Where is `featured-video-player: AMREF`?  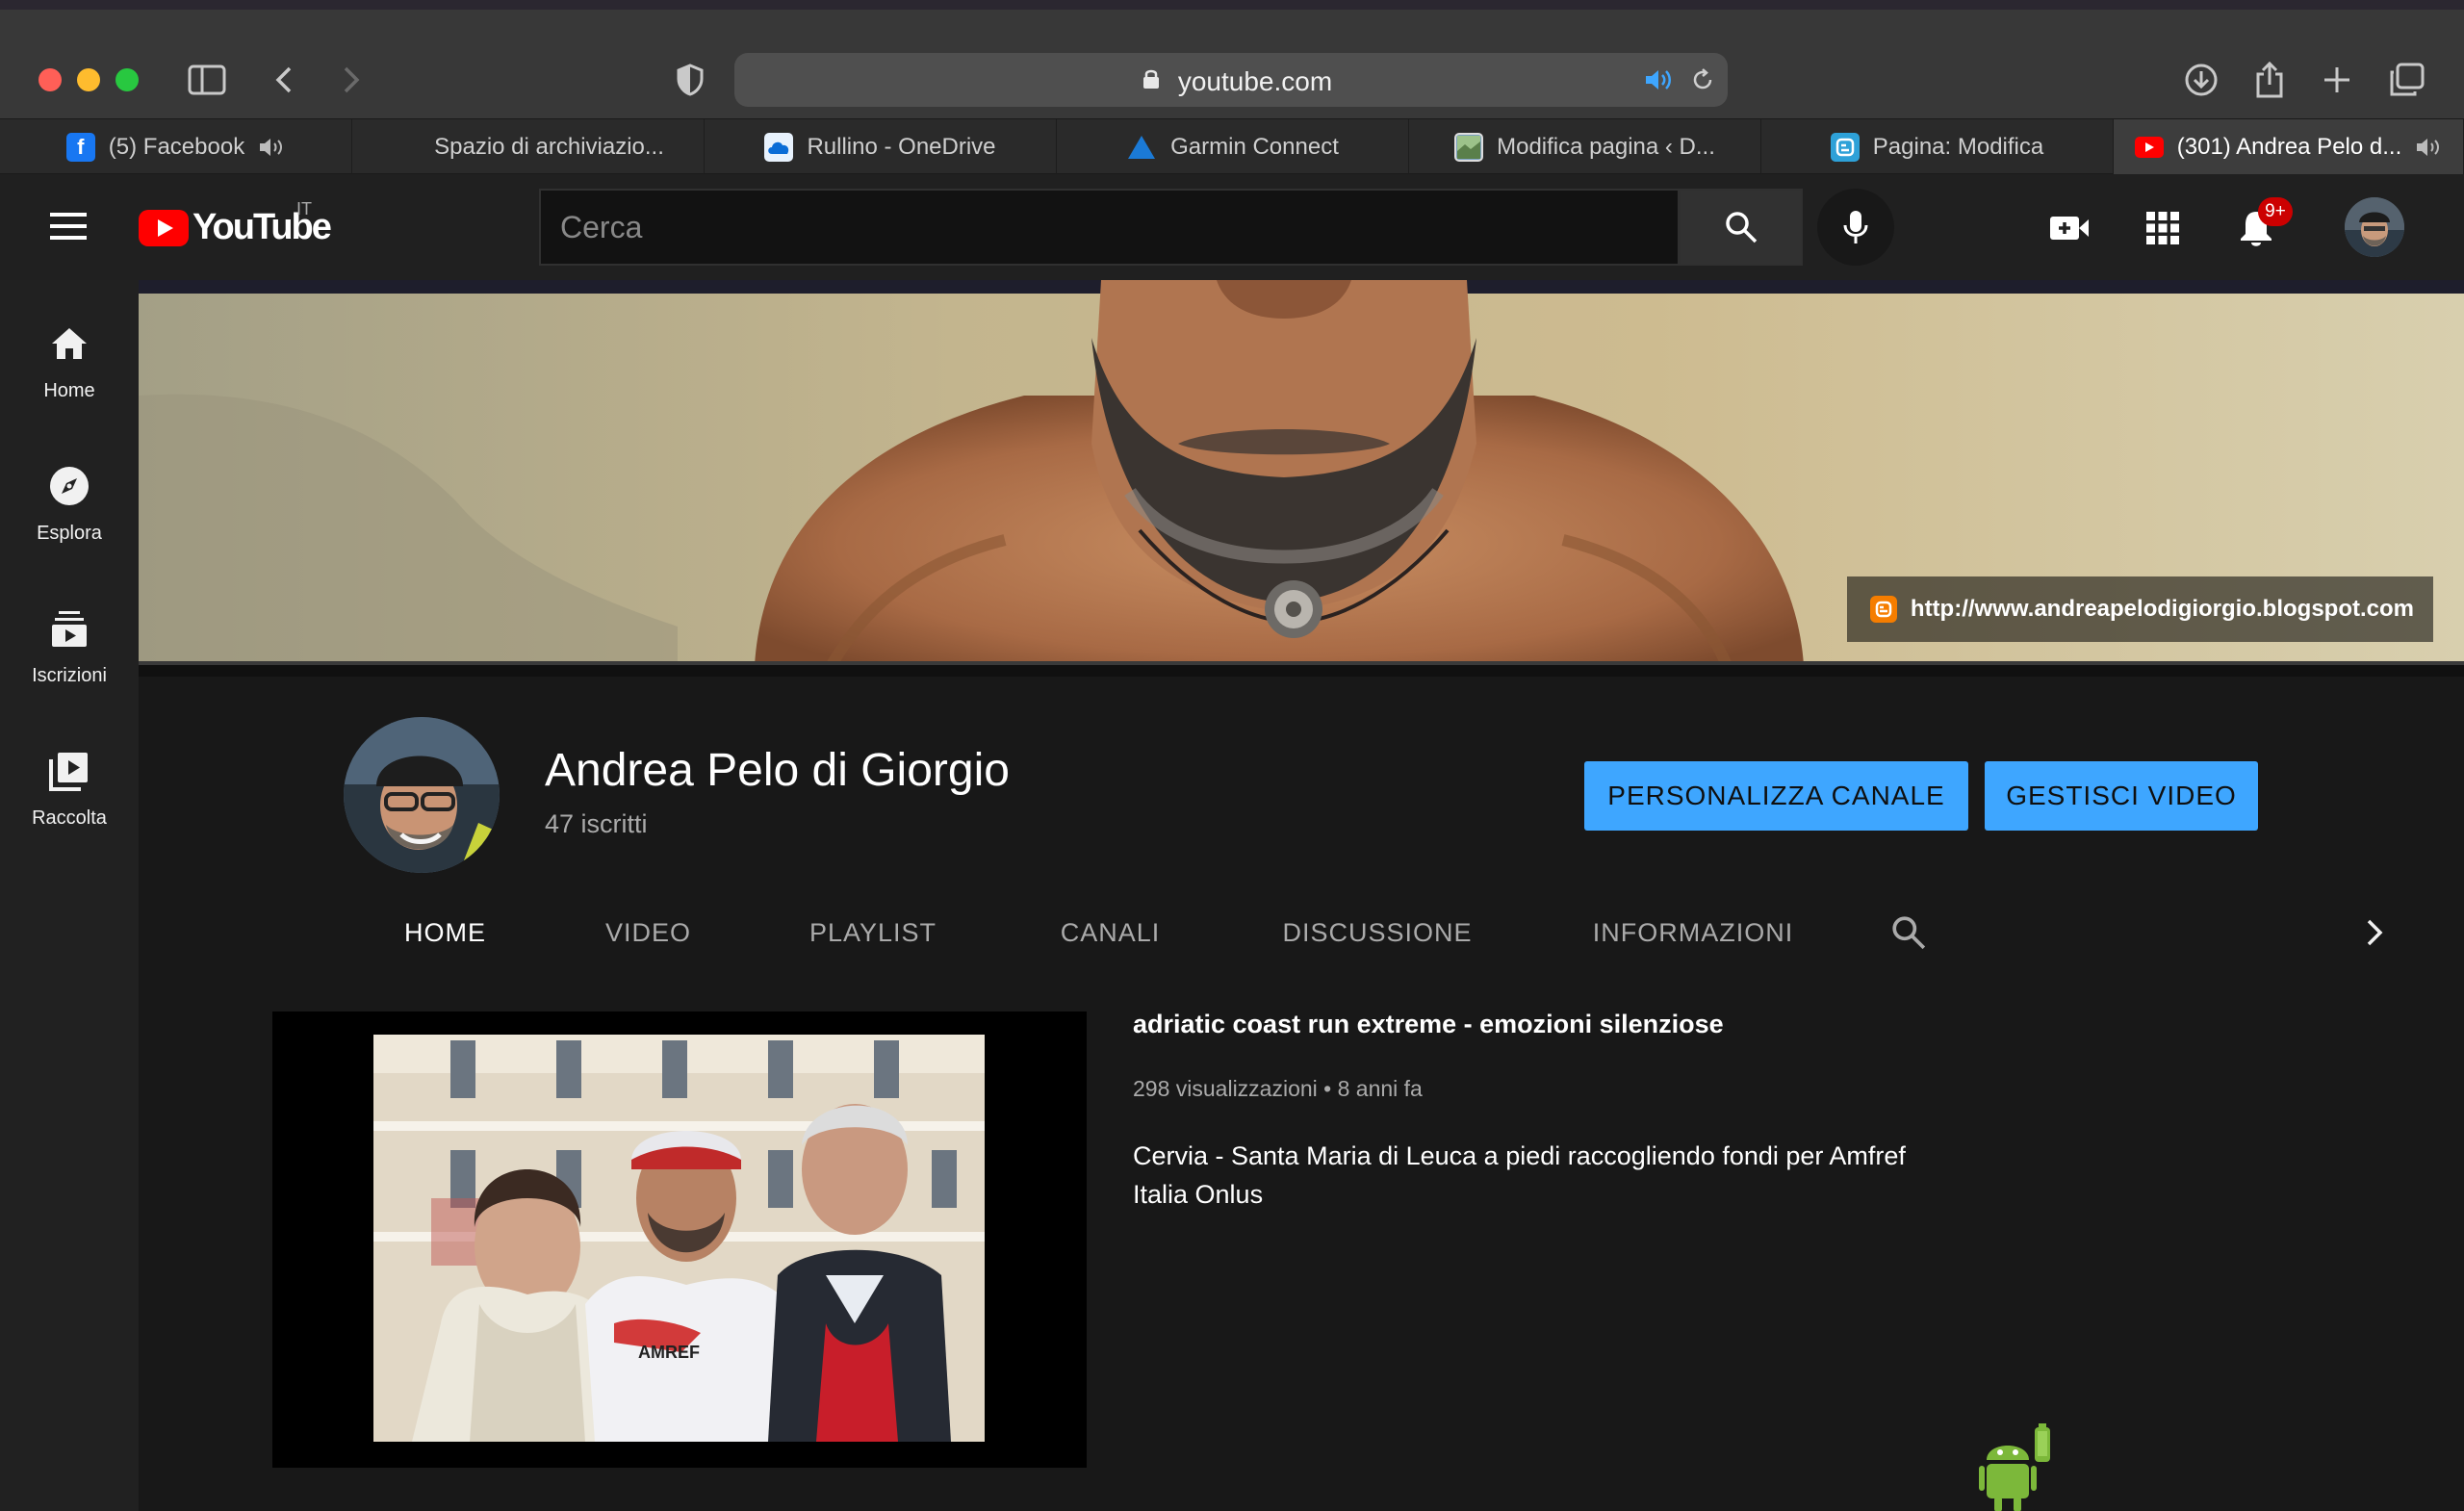 featured-video-player: AMREF is located at coordinates (679, 1240).